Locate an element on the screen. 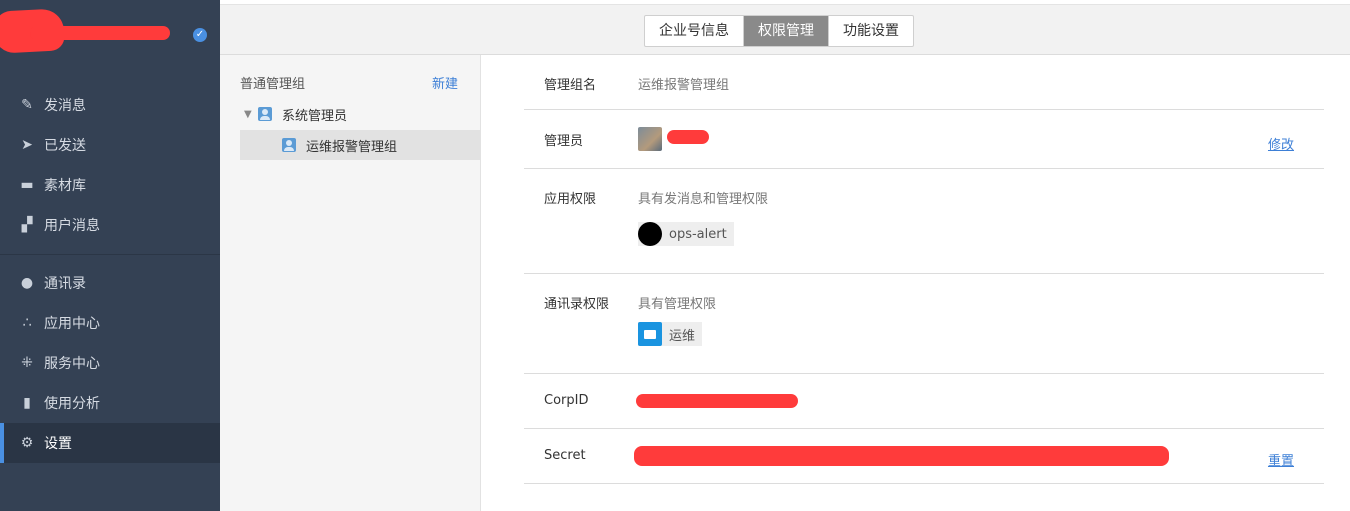  tree-title: 普通管理组 is located at coordinates (273, 84).